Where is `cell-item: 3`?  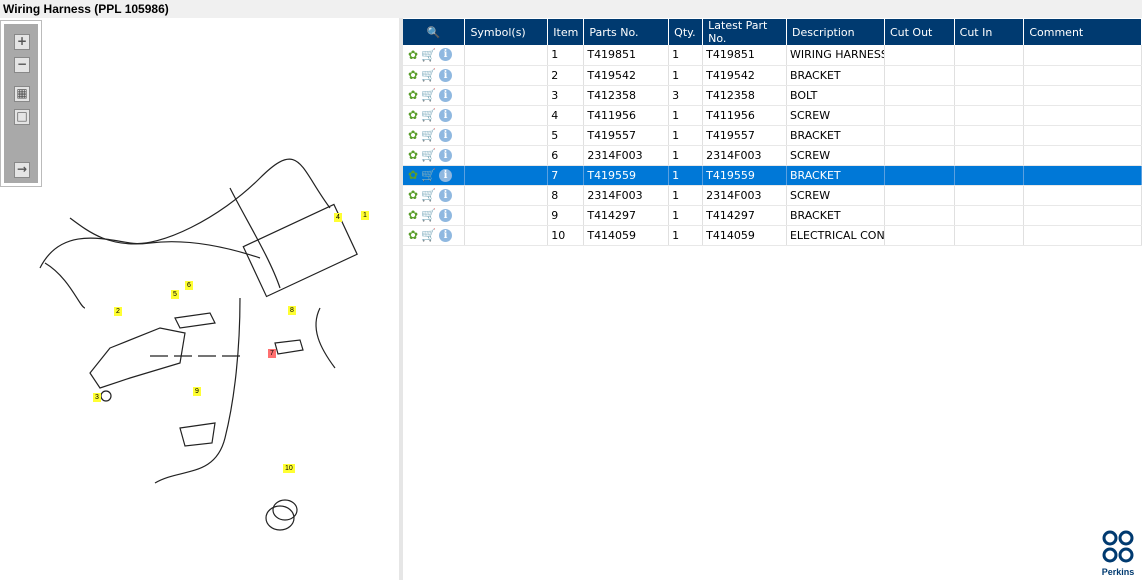 cell-item: 3 is located at coordinates (566, 95).